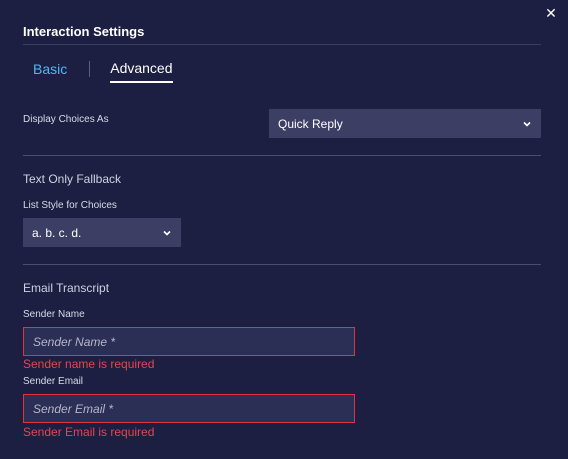 This screenshot has height=459, width=568. Describe the element at coordinates (57, 232) in the screenshot. I see `list-style-value: a. b. c. d.` at that location.